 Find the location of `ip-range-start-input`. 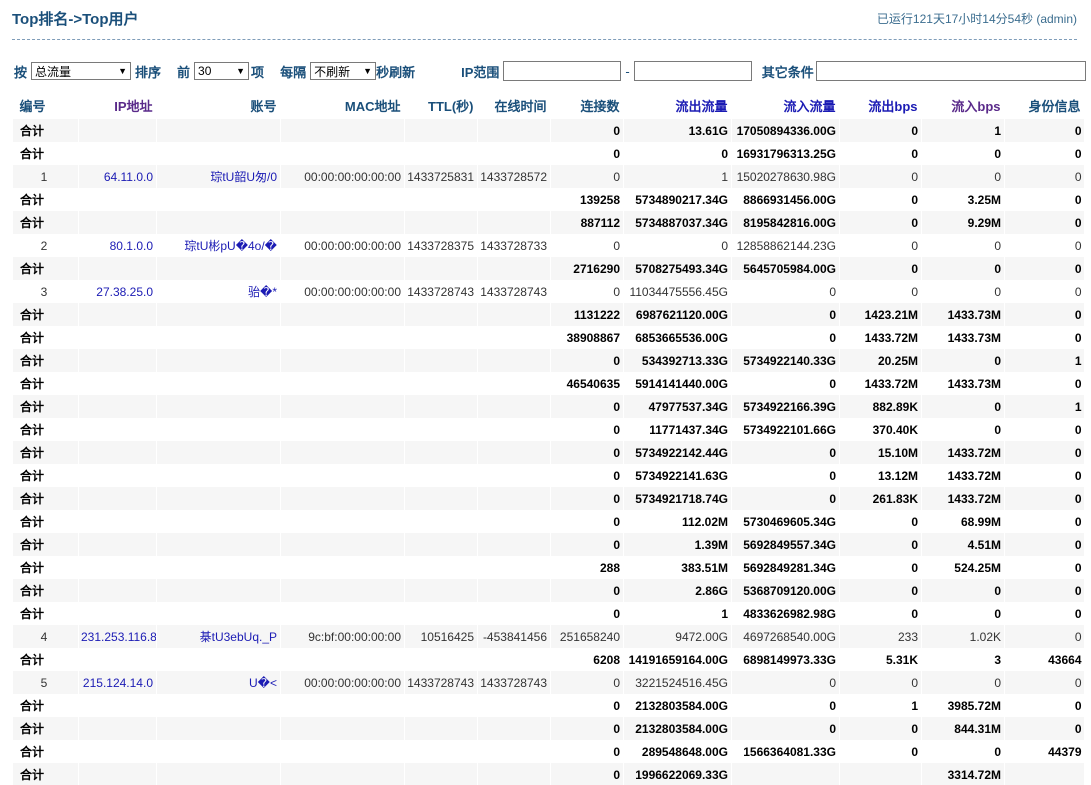

ip-range-start-input is located at coordinates (562, 71).